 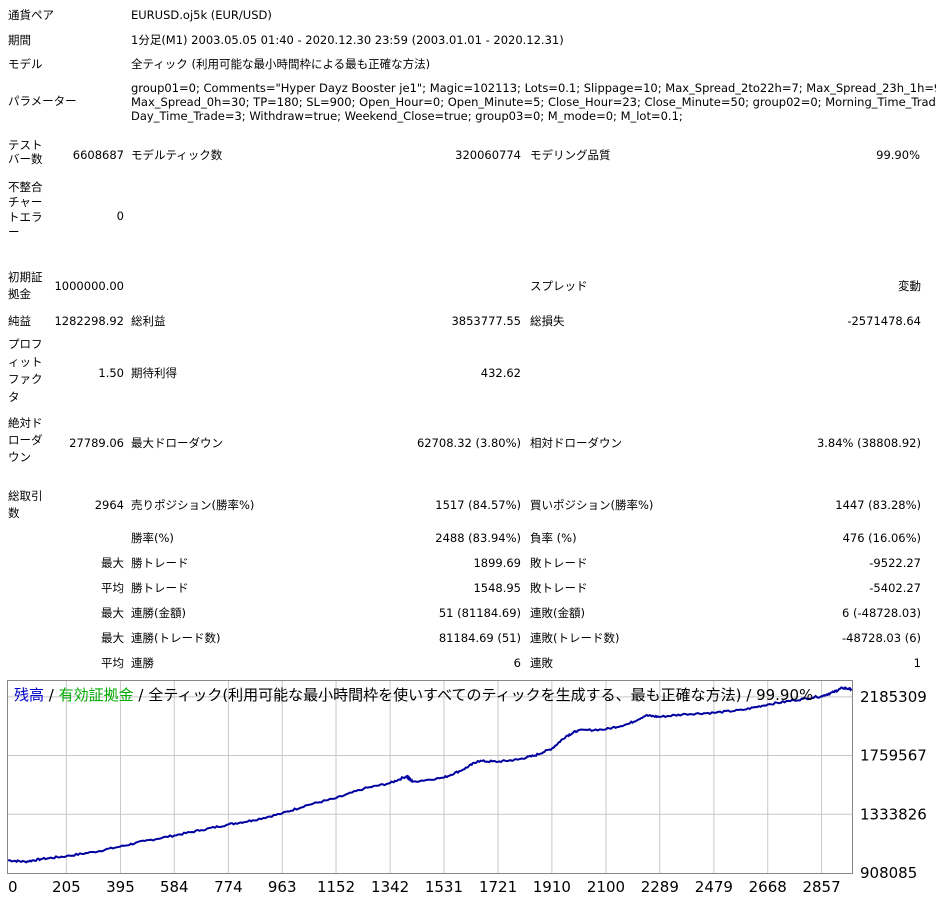 I want to click on average-consecutive-losses-label: 連敗, so click(x=541, y=663).